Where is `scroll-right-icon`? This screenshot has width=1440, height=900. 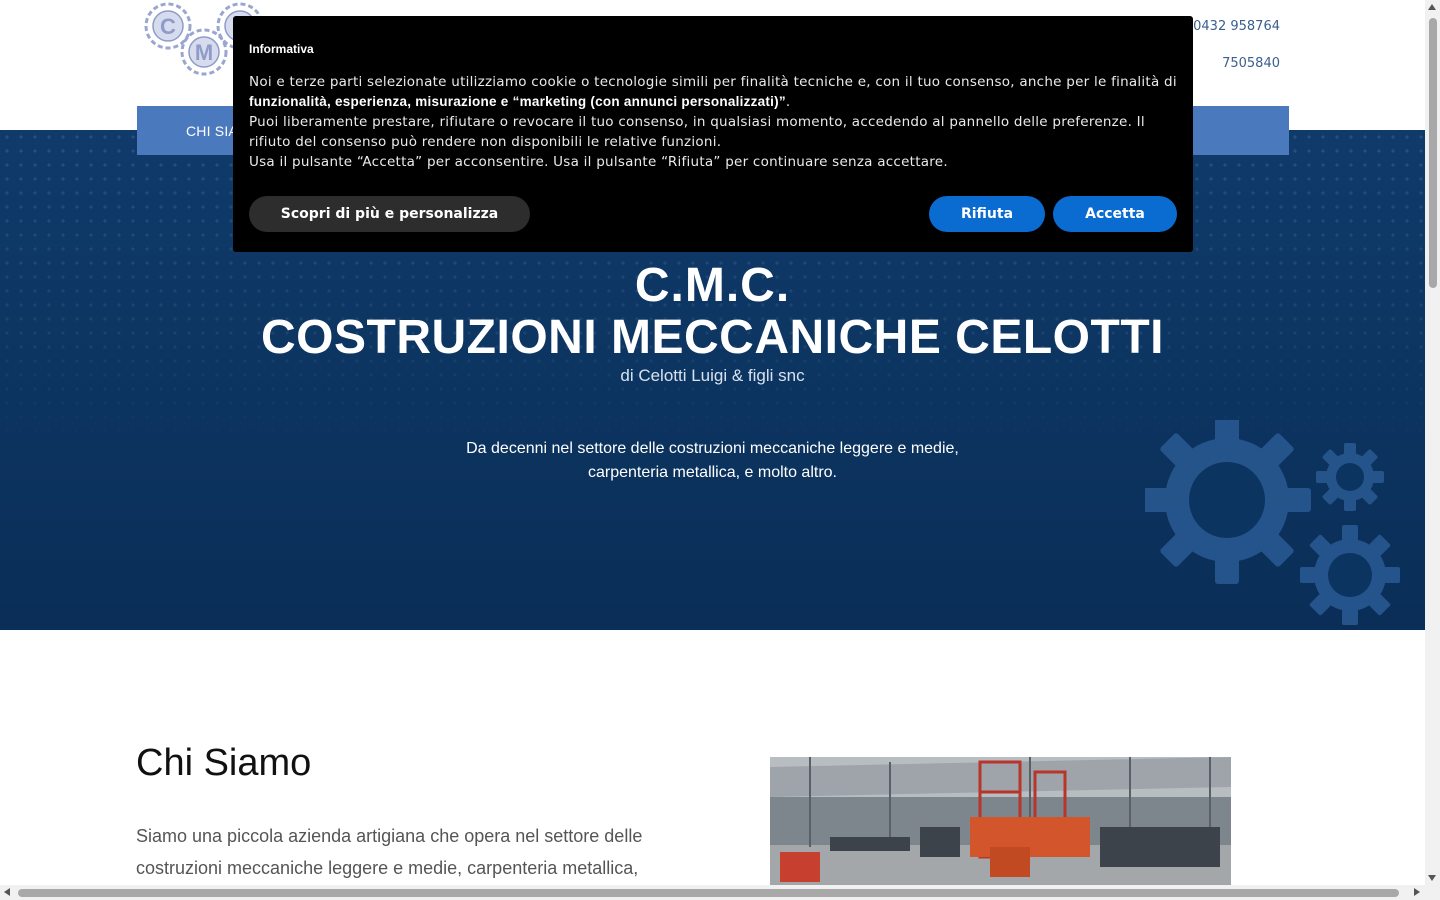 scroll-right-icon is located at coordinates (1417, 892).